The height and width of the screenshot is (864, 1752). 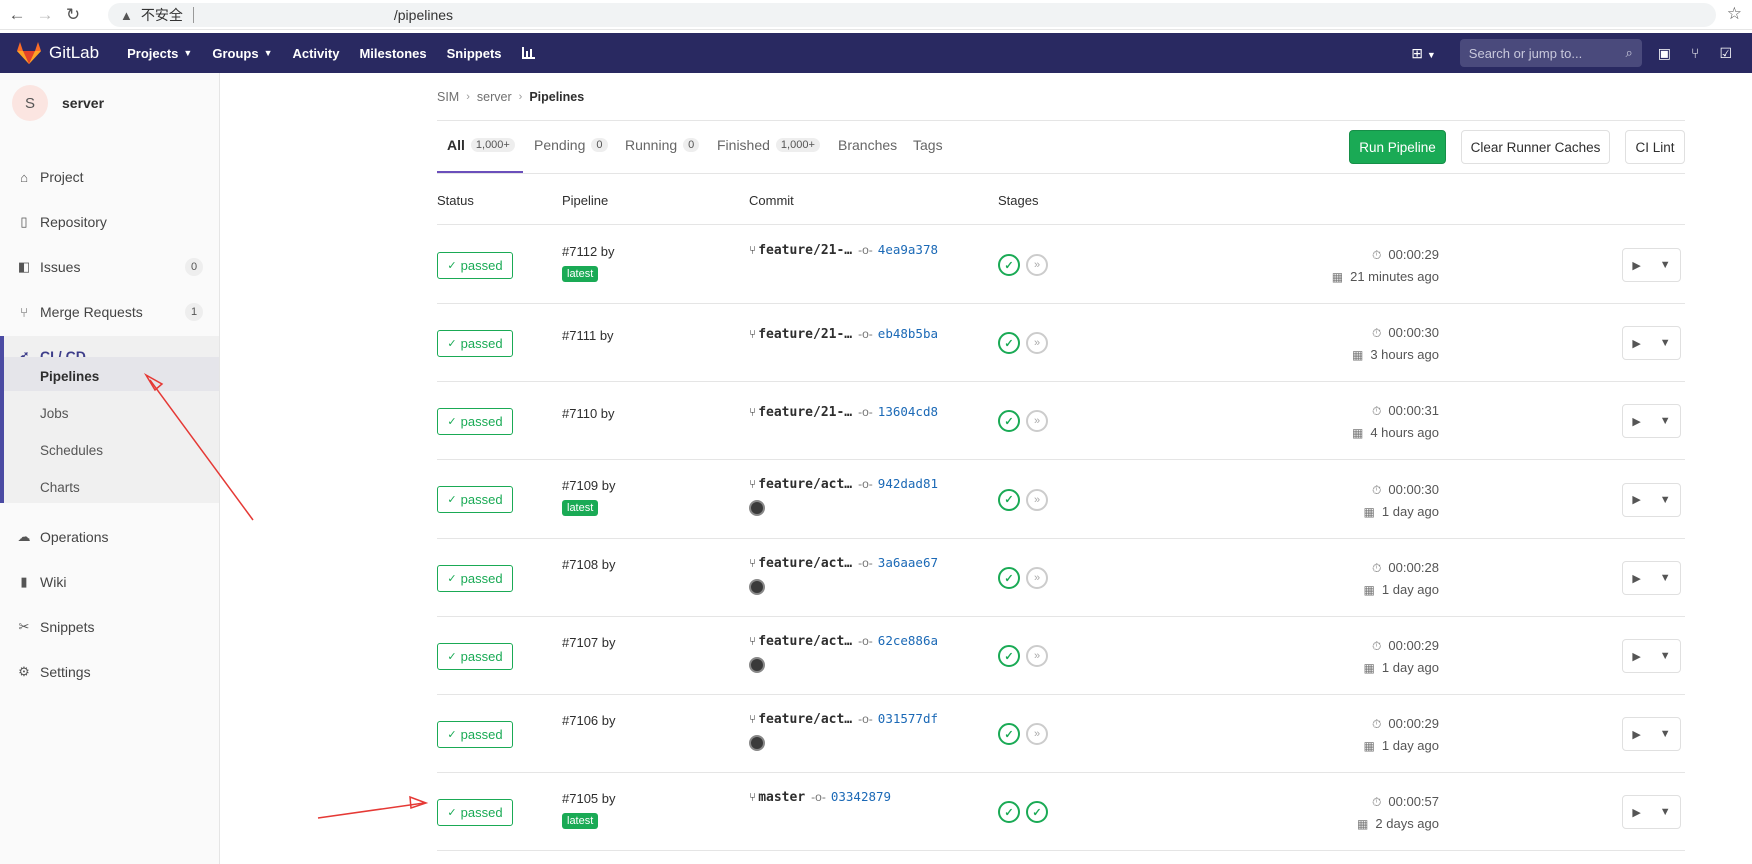 I want to click on sidebar-item-wiki: ▮ Wiki, so click(x=109, y=582).